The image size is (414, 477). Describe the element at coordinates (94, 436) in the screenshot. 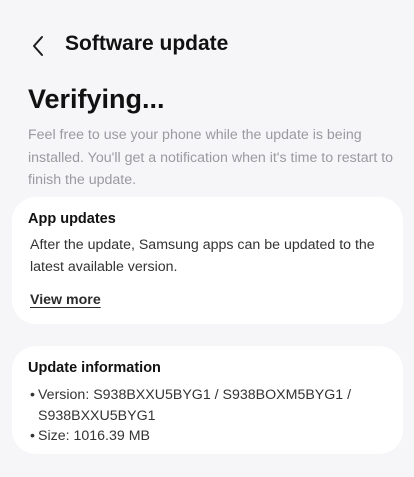

I see `update-size-text: Size: 1016.39 MB` at that location.